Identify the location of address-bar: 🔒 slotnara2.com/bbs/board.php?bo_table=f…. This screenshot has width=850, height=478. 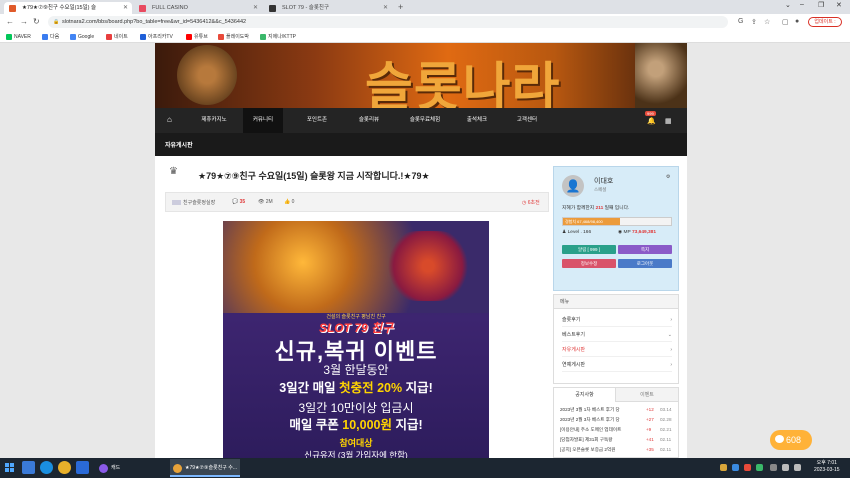
(388, 22).